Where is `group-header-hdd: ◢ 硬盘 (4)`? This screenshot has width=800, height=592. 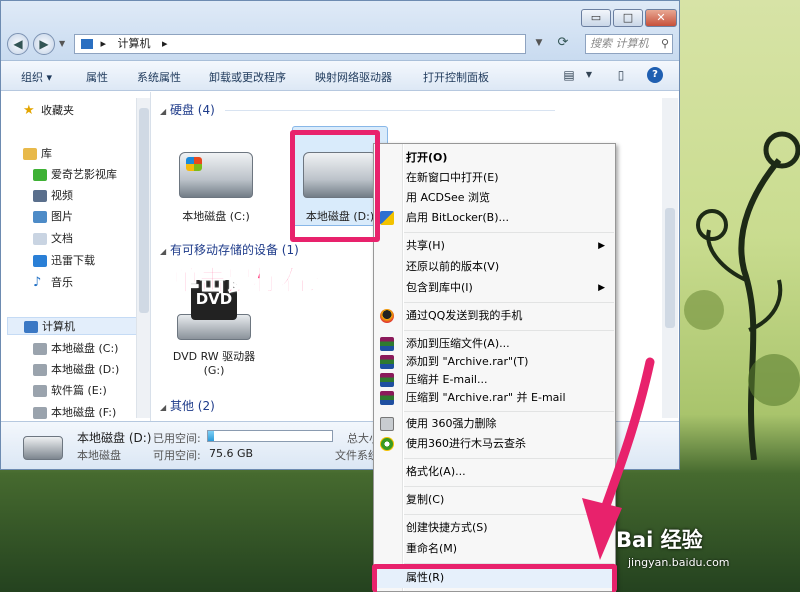
group-header-hdd: ◢ 硬盘 (4) is located at coordinates (357, 109).